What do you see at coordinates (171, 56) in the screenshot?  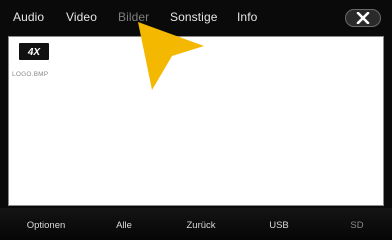 I see `pointer-arrow-icon` at bounding box center [171, 56].